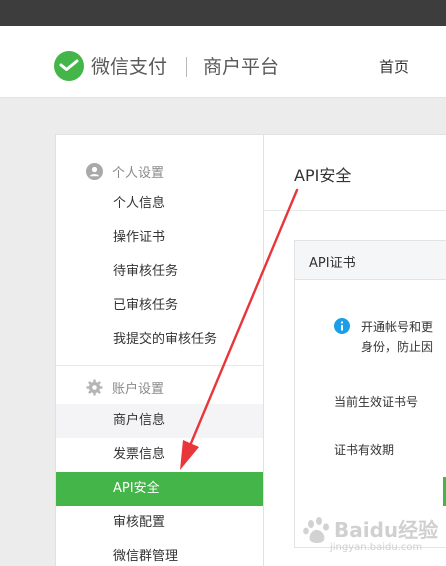  I want to click on brand-name: 微信支付, so click(129, 67).